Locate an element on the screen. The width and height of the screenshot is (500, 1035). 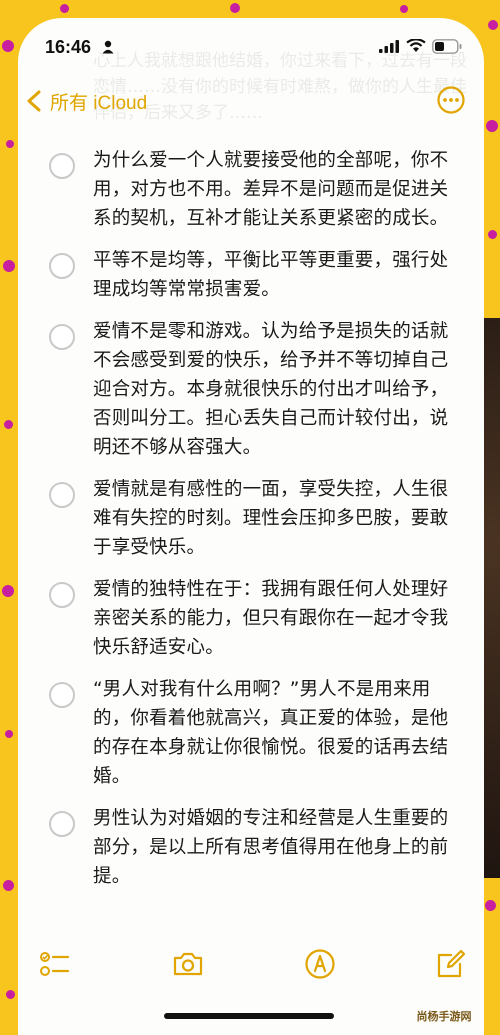
checklist-item: 平等不是均等，平衡比平等更重要，强行处理成均等常常损害爱。 is located at coordinates (251, 275).